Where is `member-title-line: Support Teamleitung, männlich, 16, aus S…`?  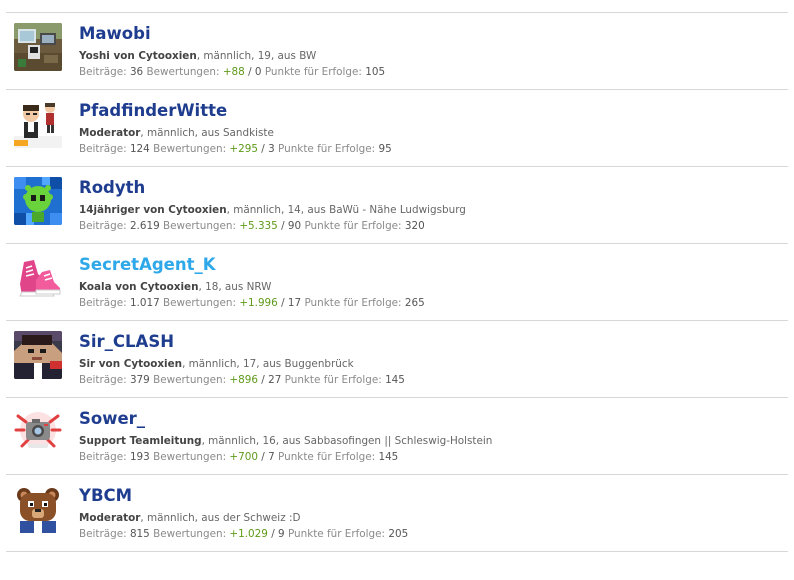 member-title-line: Support Teamleitung, männlich, 16, aus S… is located at coordinates (431, 441).